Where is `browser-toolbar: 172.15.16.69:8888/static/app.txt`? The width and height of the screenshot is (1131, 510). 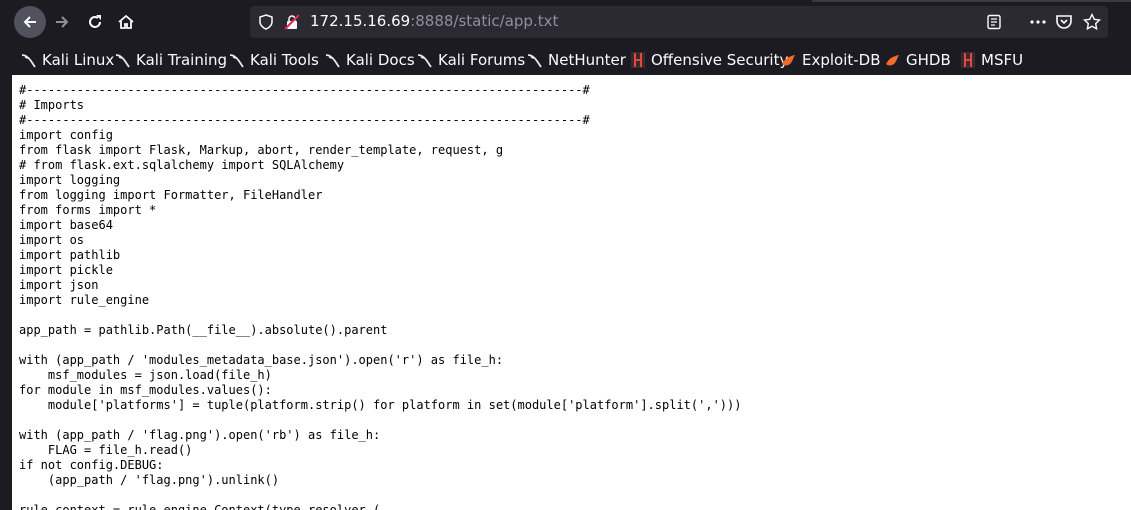
browser-toolbar: 172.15.16.69:8888/static/app.txt is located at coordinates (565, 22).